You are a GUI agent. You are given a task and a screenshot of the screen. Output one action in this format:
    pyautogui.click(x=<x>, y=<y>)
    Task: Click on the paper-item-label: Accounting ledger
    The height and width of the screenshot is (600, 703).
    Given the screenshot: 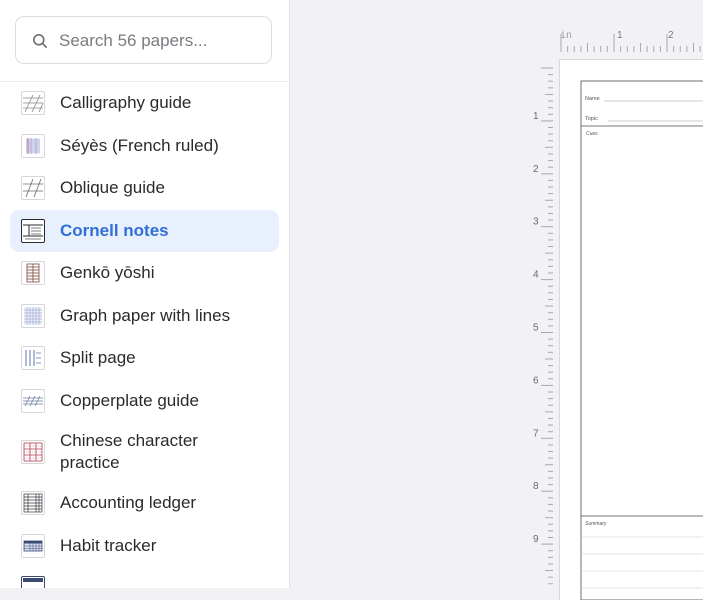 What is the action you would take?
    pyautogui.click(x=128, y=503)
    